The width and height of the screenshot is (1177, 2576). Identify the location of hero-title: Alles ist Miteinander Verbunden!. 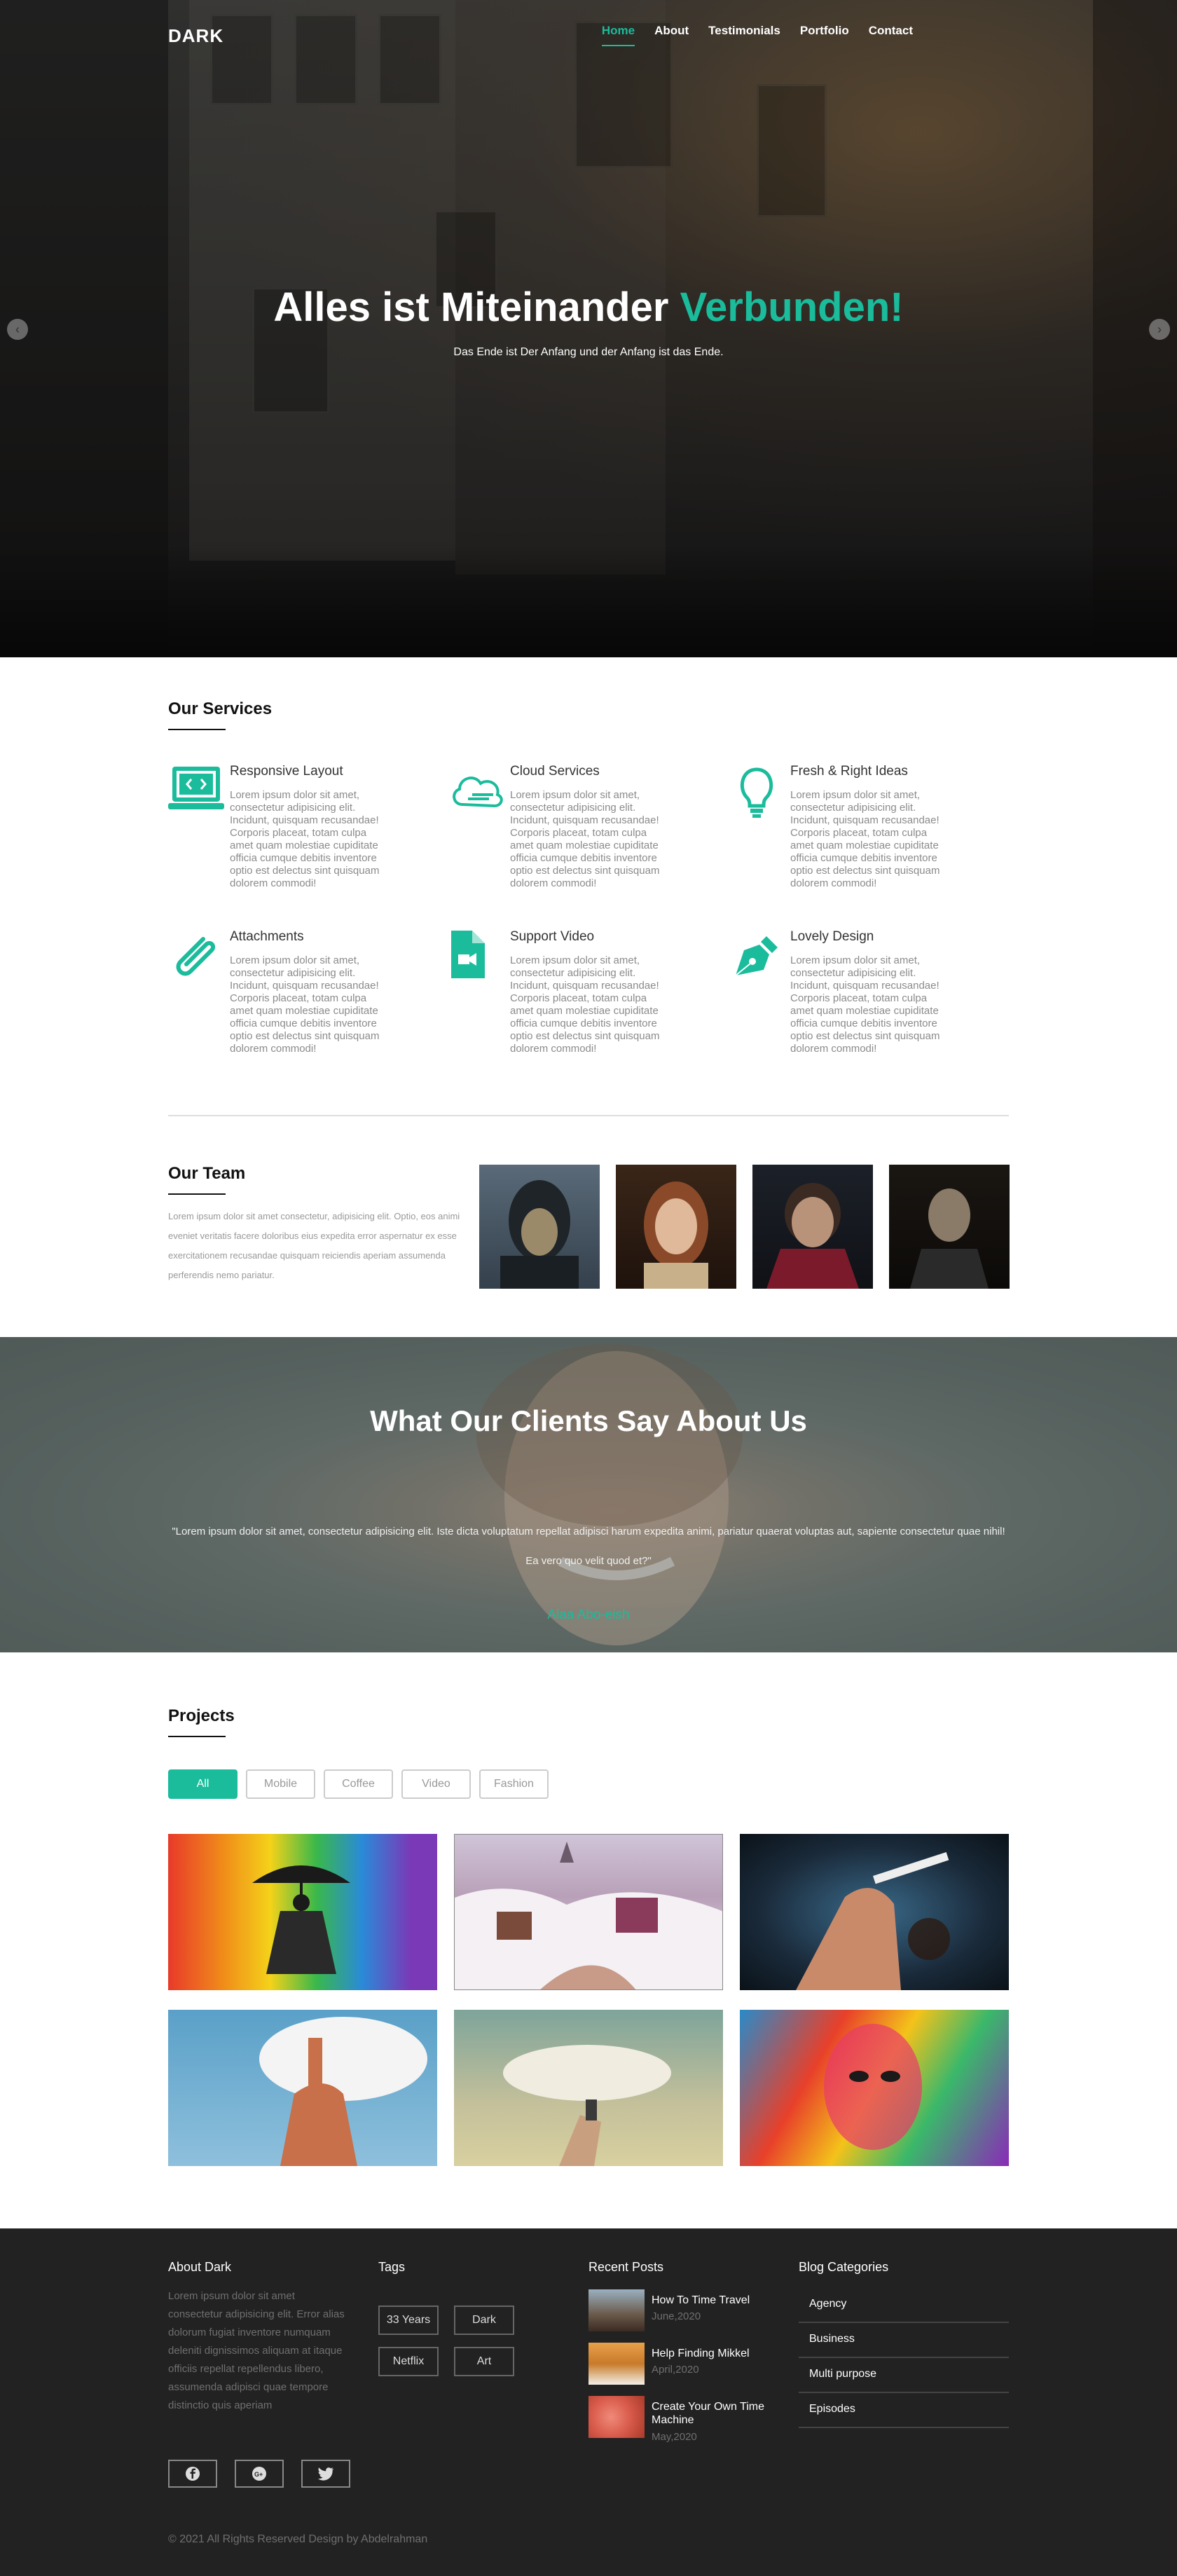
(588, 308).